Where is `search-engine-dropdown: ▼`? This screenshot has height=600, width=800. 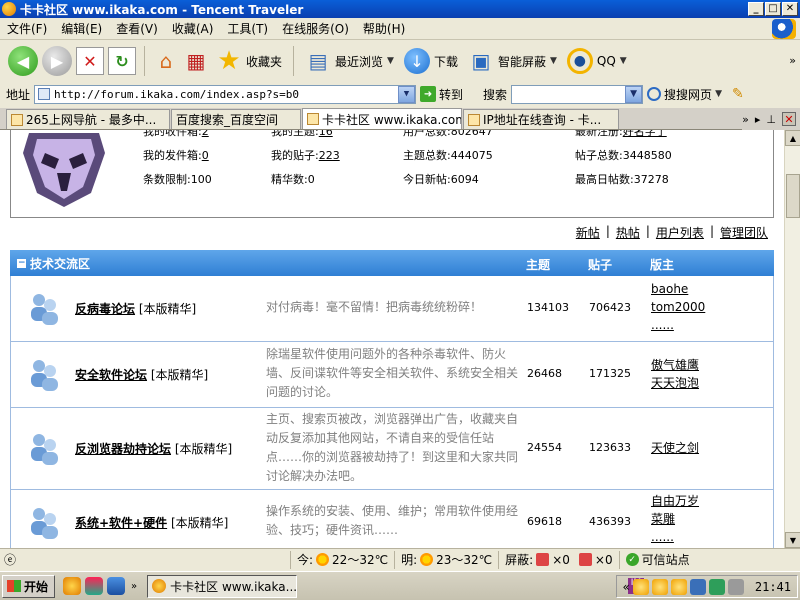
search-engine-dropdown: ▼ is located at coordinates (634, 94).